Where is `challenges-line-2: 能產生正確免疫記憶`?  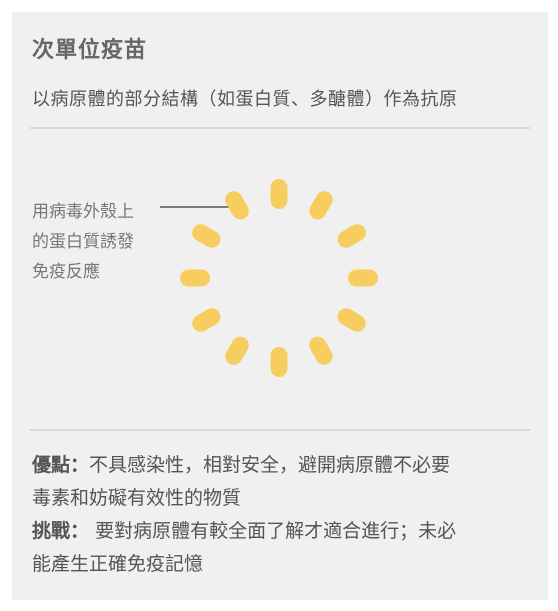 challenges-line-2: 能產生正確免疫記憶 is located at coordinates (282, 564).